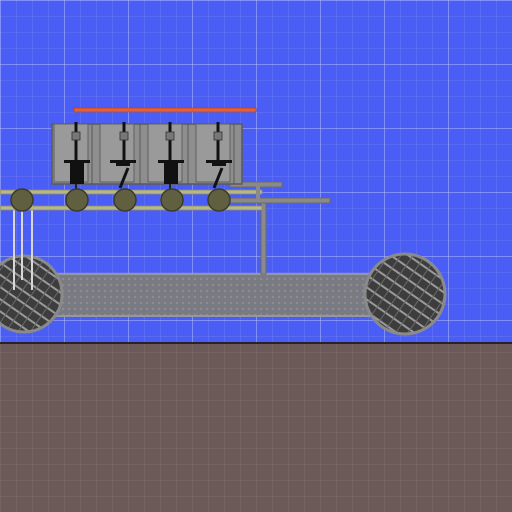 The image size is (512, 512). I want to click on arm-beam, so click(280, 200).